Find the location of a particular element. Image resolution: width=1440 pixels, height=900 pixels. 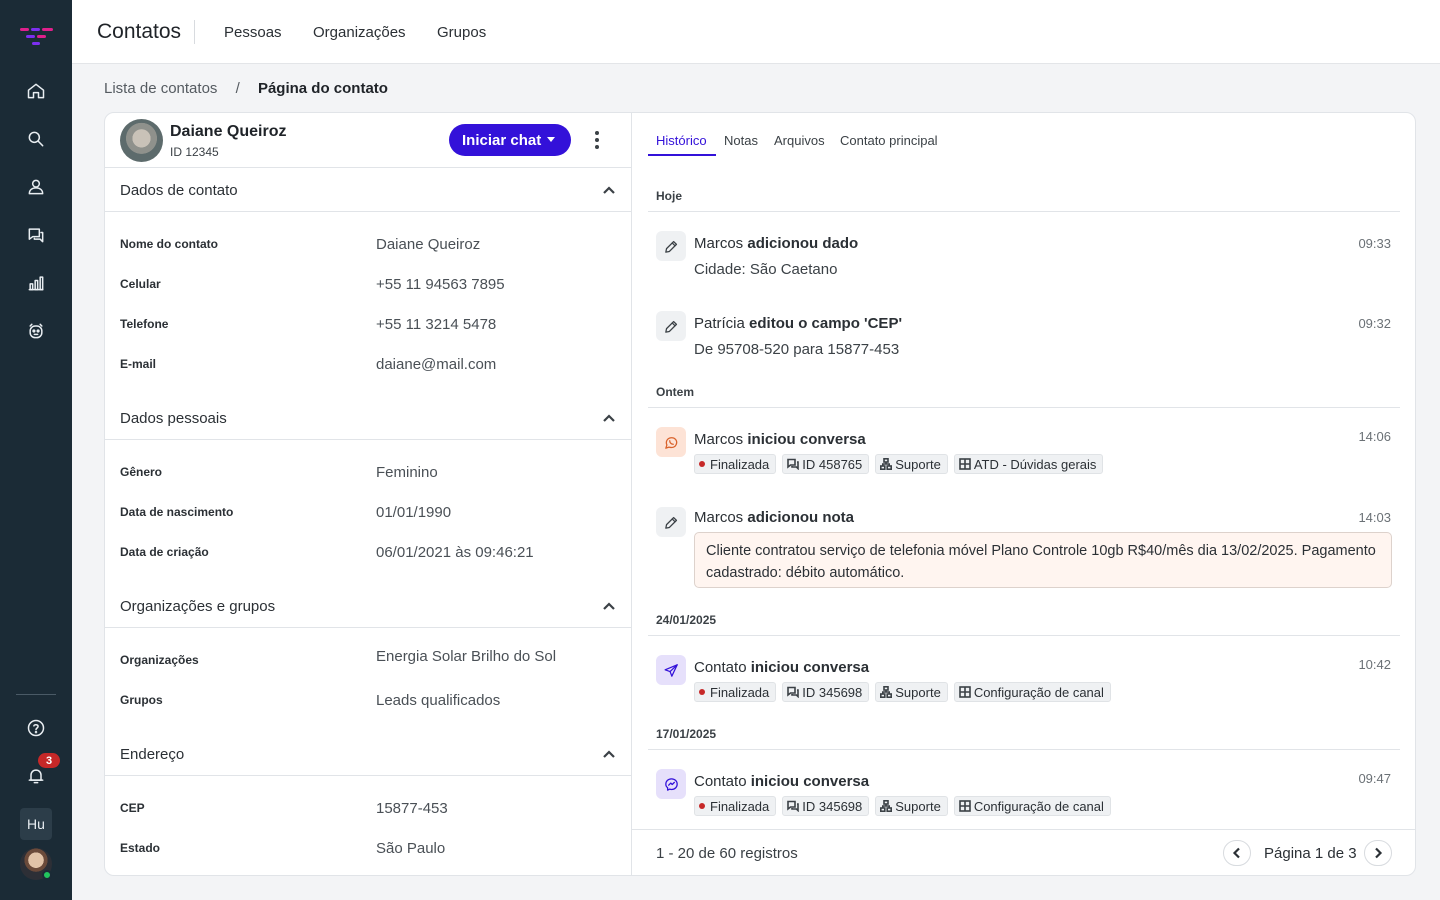

conversation-id-chip: ID 458765 is located at coordinates (826, 464).